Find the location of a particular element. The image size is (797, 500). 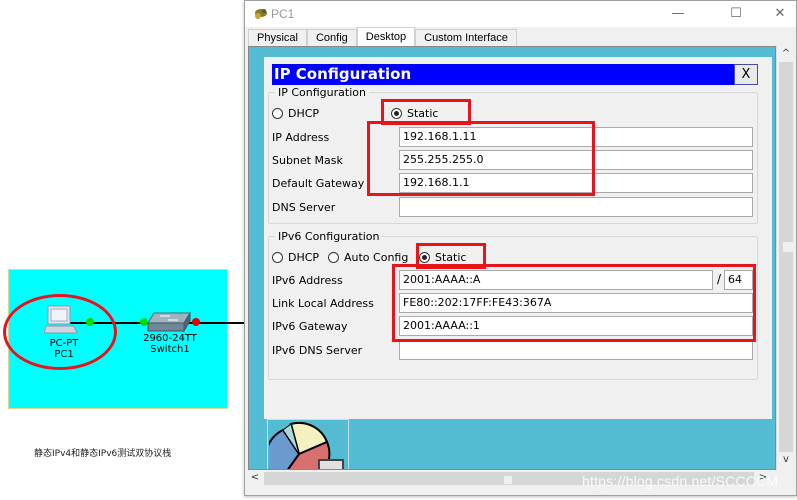

ipv4-dhcp-radio: DHCP is located at coordinates (295, 113).